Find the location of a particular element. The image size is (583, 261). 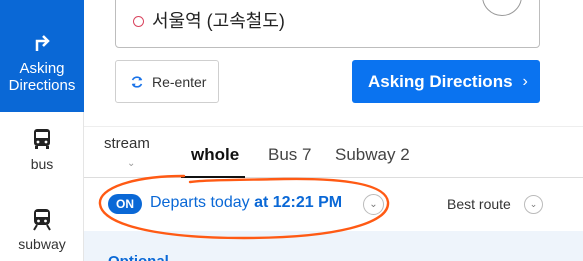

sidebar-item-label: subway is located at coordinates (42, 244).